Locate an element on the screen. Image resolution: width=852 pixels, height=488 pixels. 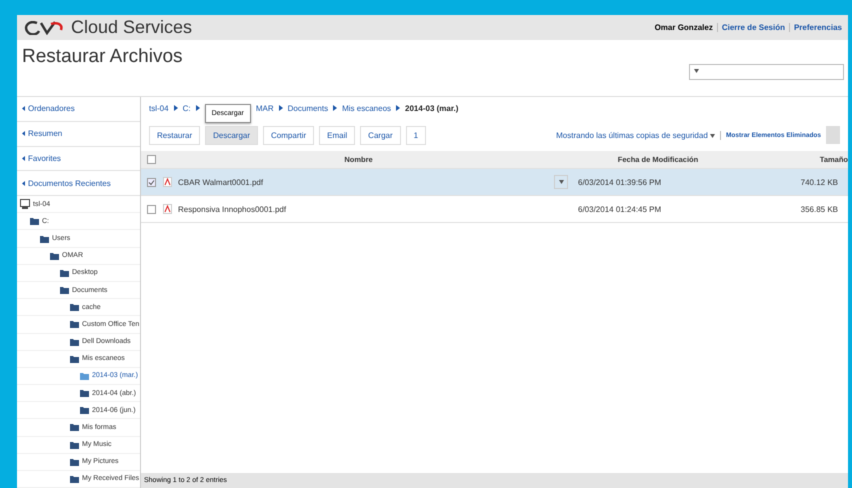
table-row: CBAR Walmart0001.pdf 6/03/2014 01:39:56 PM 740.12 KB is located at coordinates (494, 182).